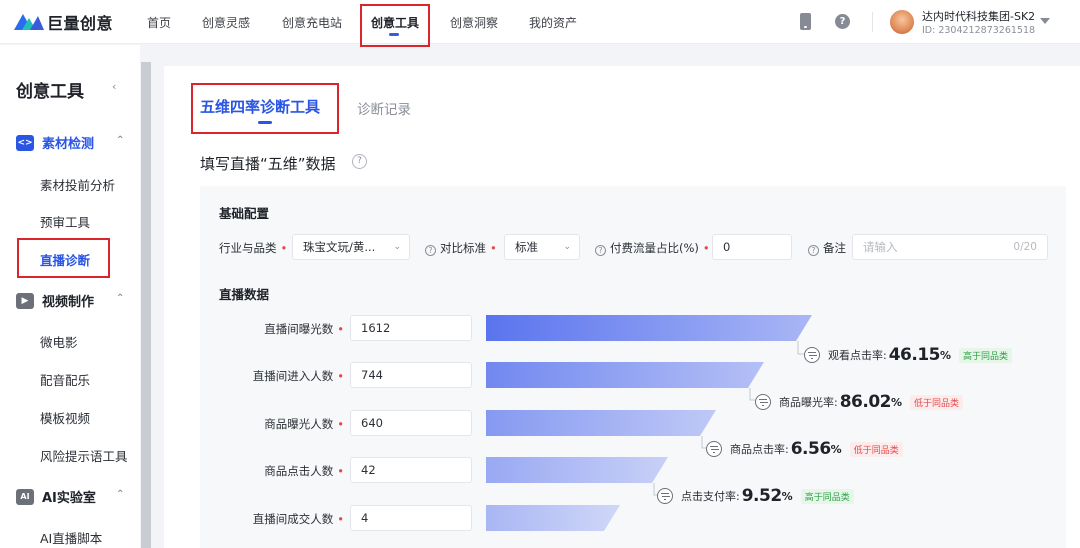 The width and height of the screenshot is (1080, 548). I want to click on funnel-label-entries: 直播间进入人数 •, so click(298, 376).